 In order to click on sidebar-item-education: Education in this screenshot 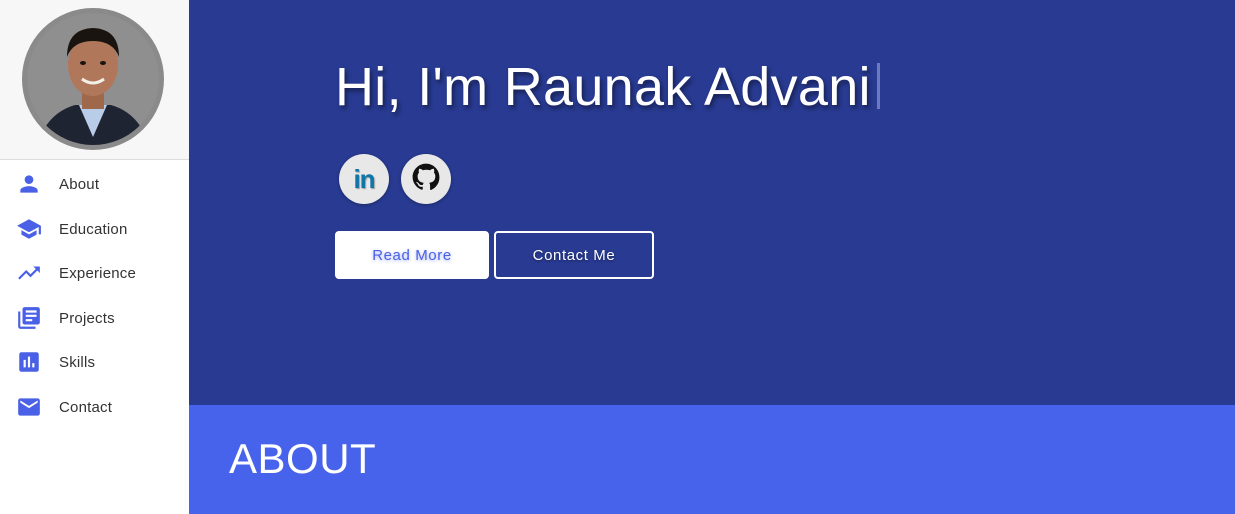, I will do `click(94, 229)`.